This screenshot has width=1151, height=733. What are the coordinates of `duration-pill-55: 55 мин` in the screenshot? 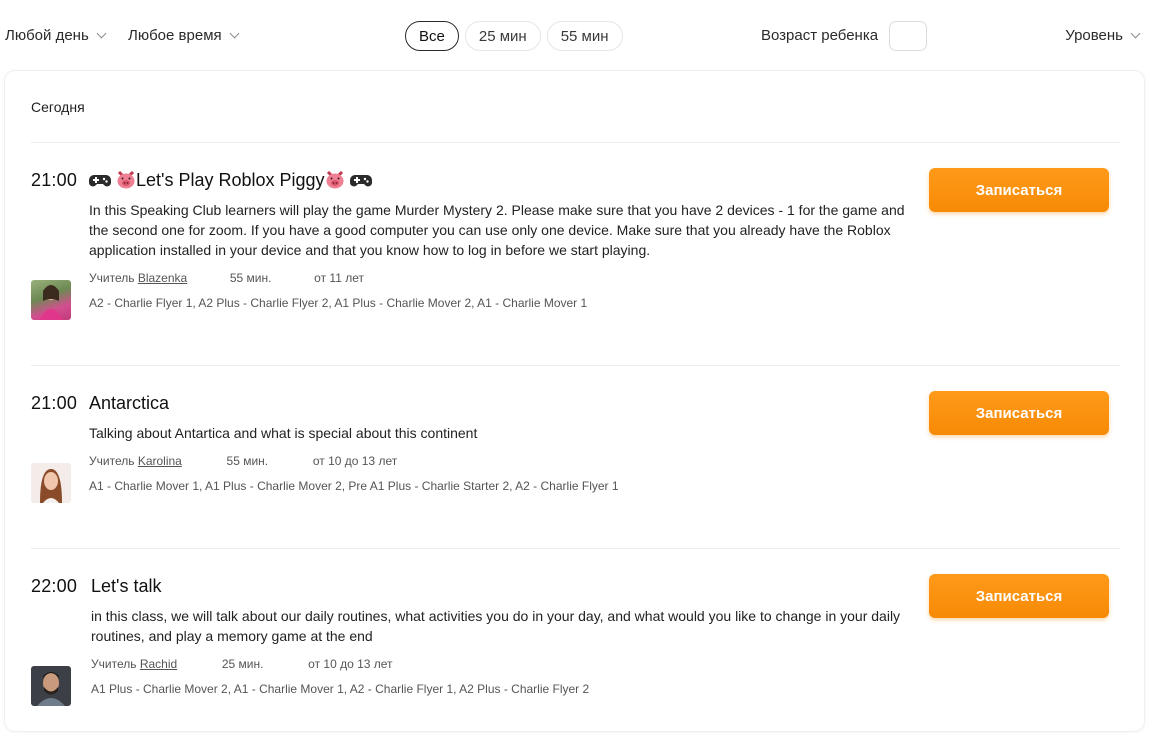 It's located at (584, 36).